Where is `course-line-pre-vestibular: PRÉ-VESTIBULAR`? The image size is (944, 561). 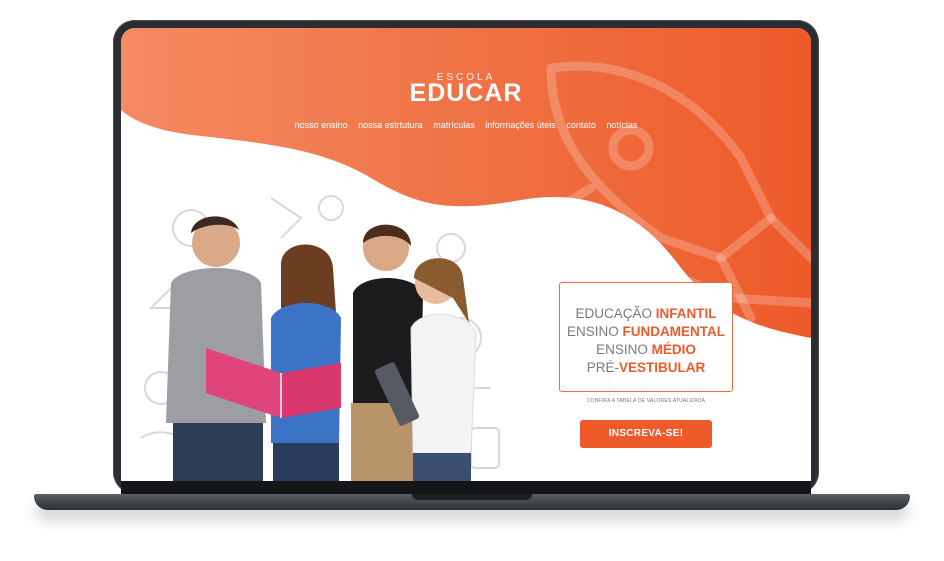
course-line-pre-vestibular: PRÉ-VESTIBULAR is located at coordinates (646, 368).